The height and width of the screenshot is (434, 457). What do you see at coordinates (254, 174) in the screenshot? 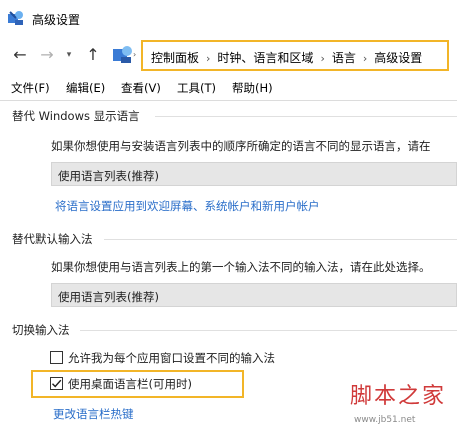
I see `display-language-select: 使用语言列表(推荐)` at bounding box center [254, 174].